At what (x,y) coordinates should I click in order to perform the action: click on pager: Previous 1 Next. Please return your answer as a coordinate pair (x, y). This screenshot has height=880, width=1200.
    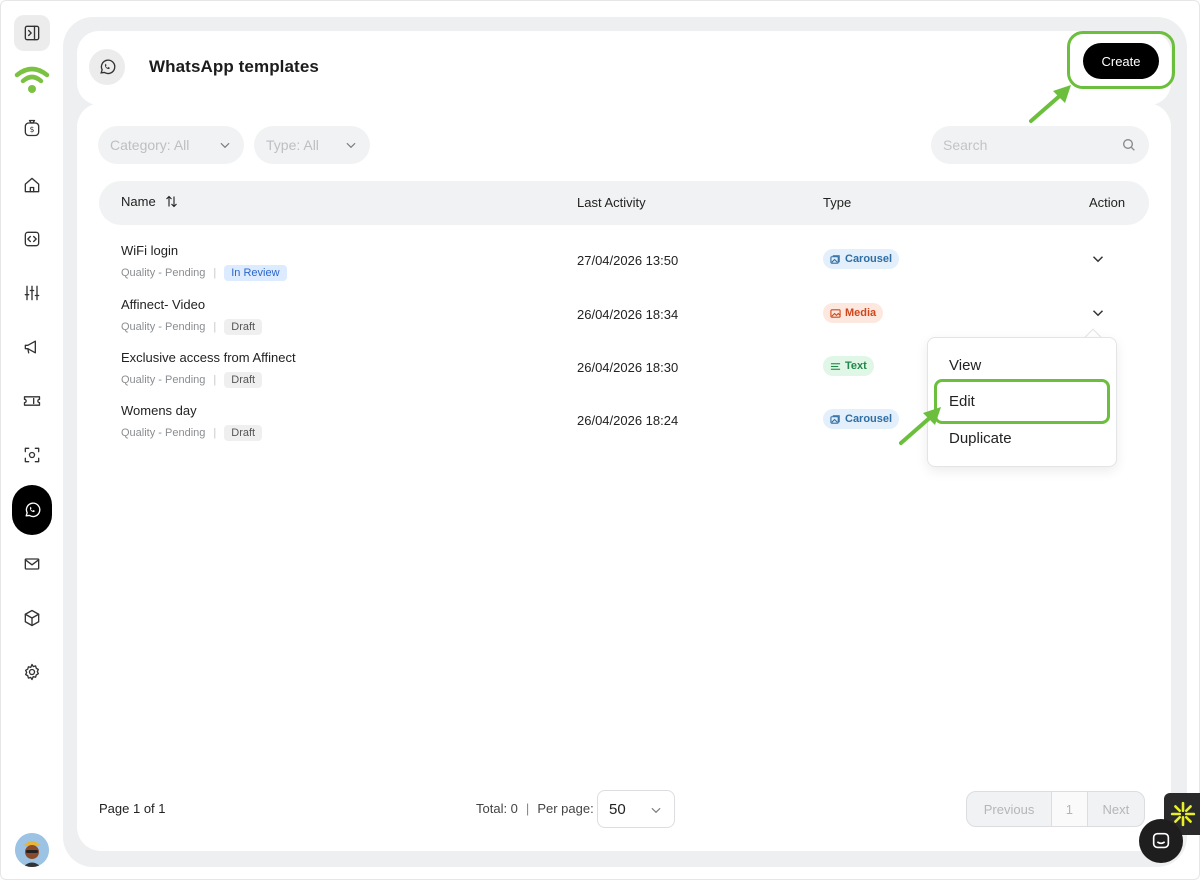
    Looking at the image, I should click on (1055, 809).